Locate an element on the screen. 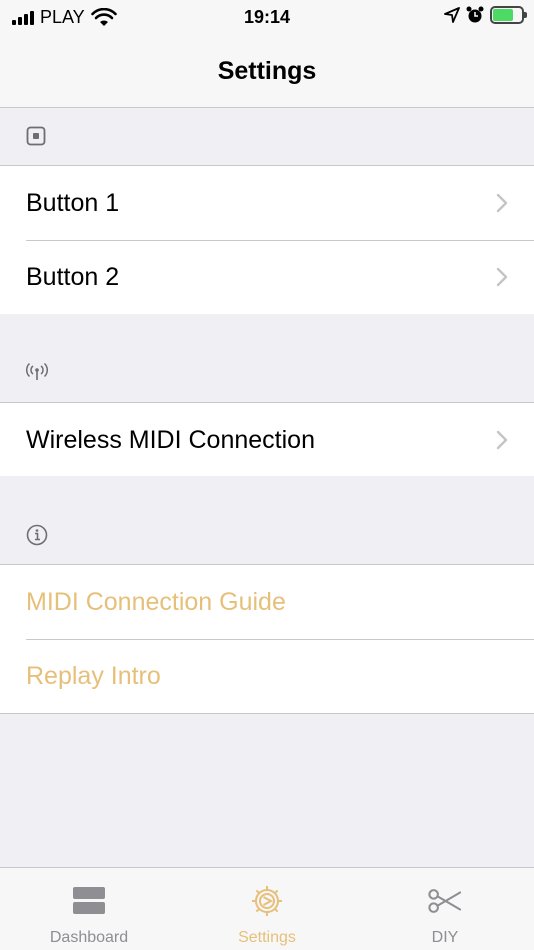  button-2-label: Button 2 is located at coordinates (73, 276).